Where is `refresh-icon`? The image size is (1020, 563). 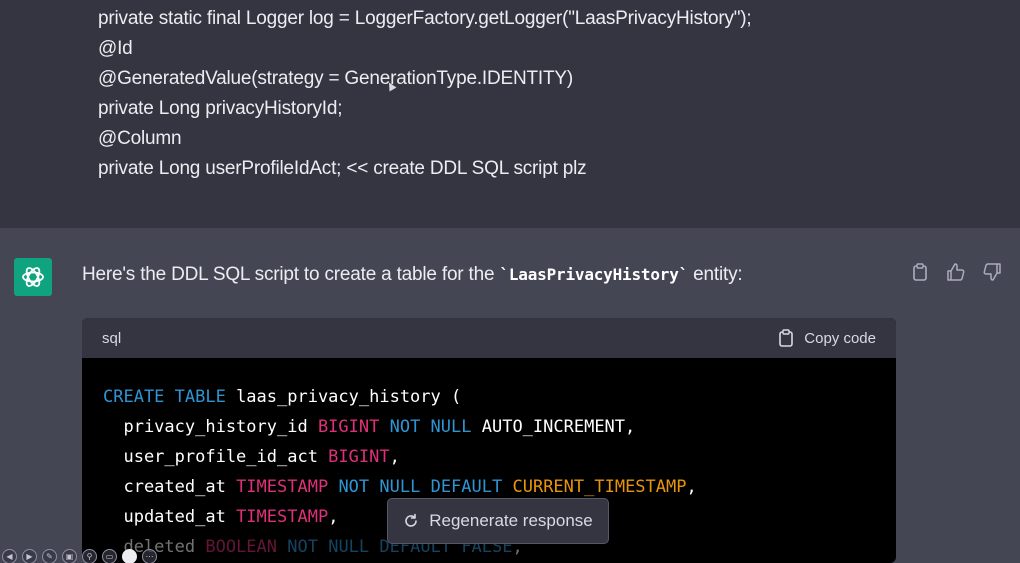 refresh-icon is located at coordinates (411, 520).